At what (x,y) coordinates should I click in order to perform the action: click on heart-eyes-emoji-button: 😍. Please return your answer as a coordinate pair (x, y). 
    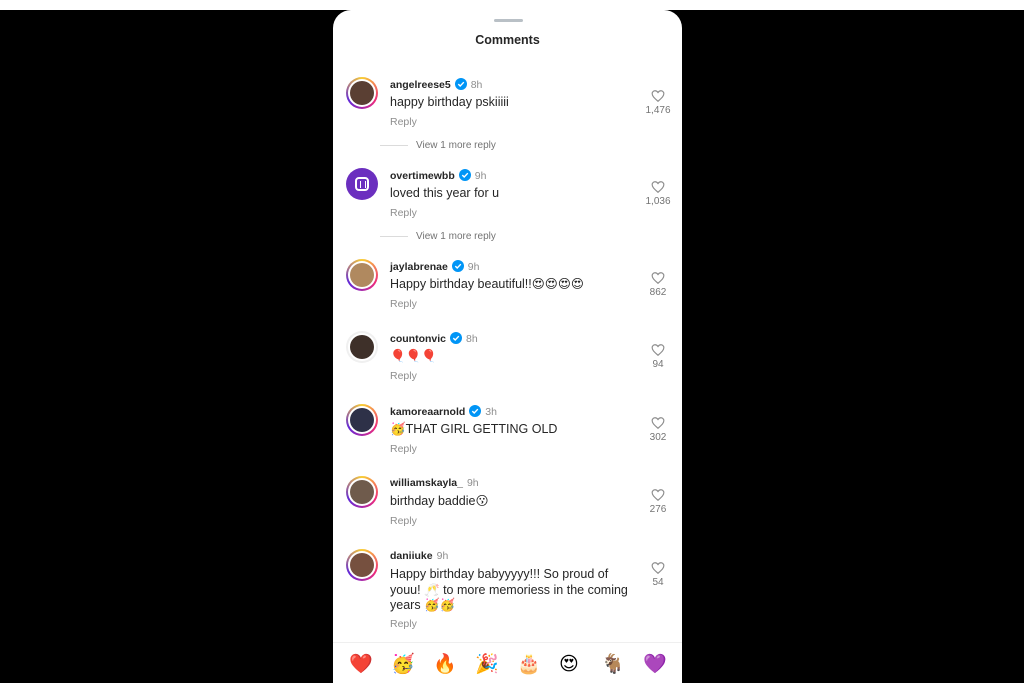
    Looking at the image, I should click on (569, 664).